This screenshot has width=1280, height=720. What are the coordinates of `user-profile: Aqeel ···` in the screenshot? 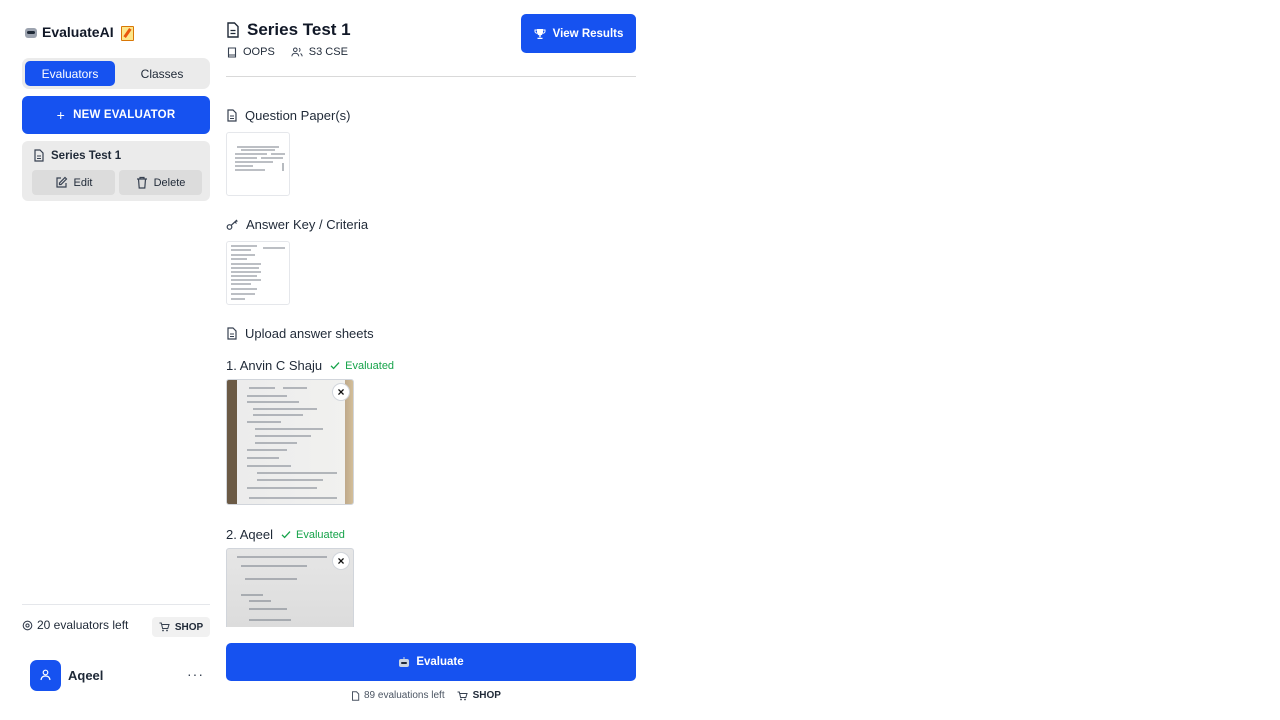 It's located at (120, 675).